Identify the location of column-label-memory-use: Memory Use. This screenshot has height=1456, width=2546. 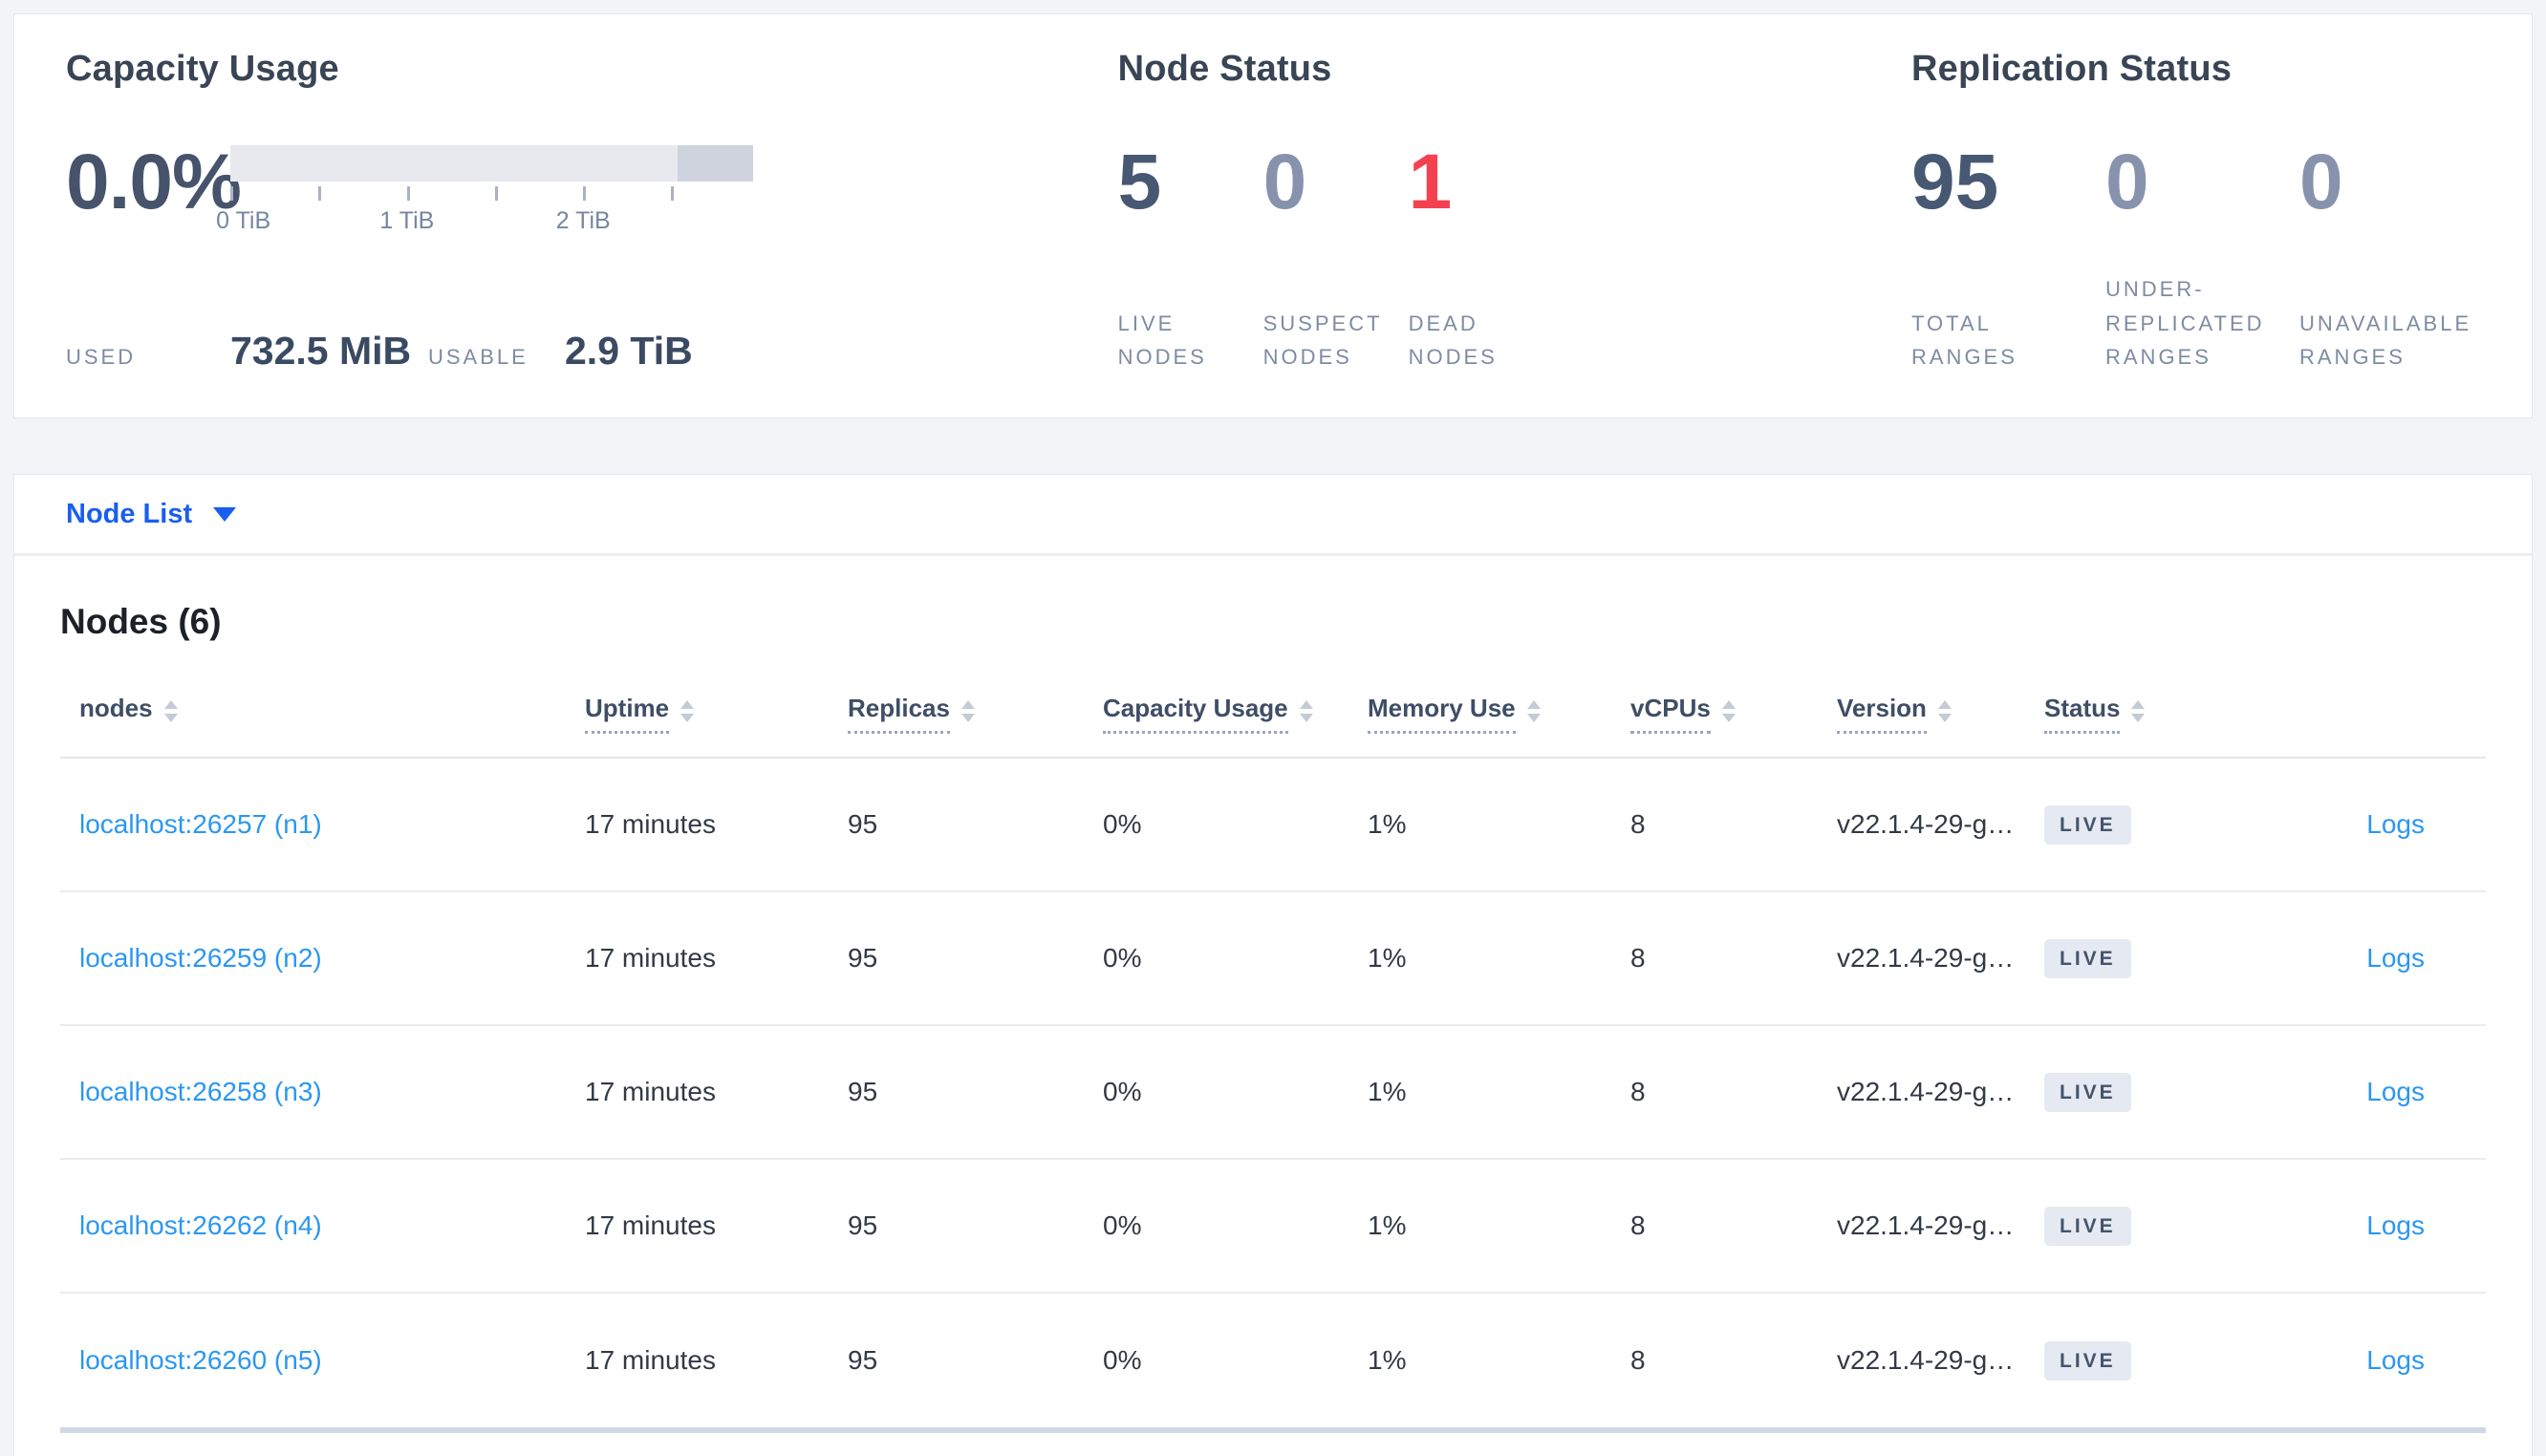
(1442, 714).